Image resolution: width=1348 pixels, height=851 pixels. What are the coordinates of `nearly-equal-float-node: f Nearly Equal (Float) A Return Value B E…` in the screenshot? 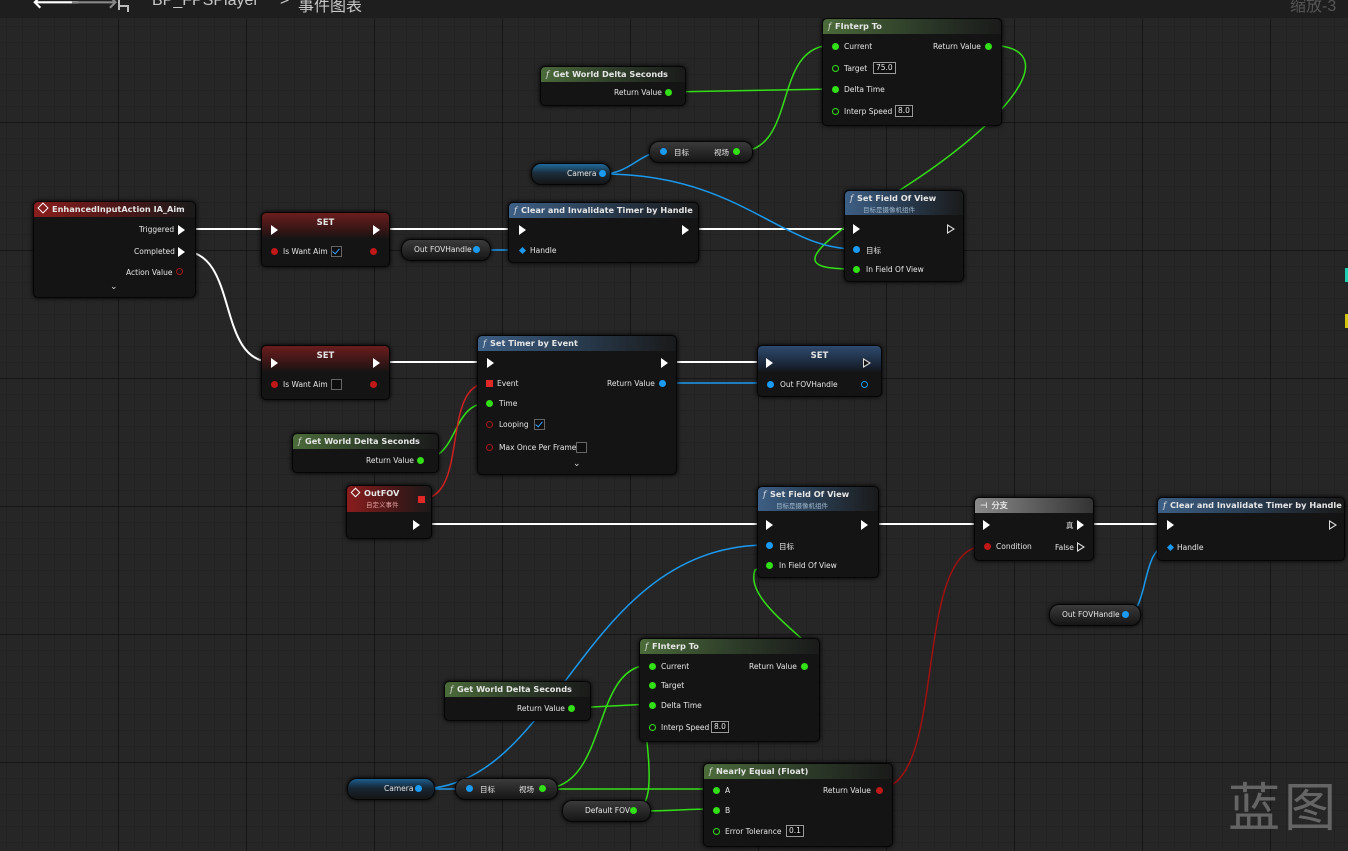 It's located at (798, 805).